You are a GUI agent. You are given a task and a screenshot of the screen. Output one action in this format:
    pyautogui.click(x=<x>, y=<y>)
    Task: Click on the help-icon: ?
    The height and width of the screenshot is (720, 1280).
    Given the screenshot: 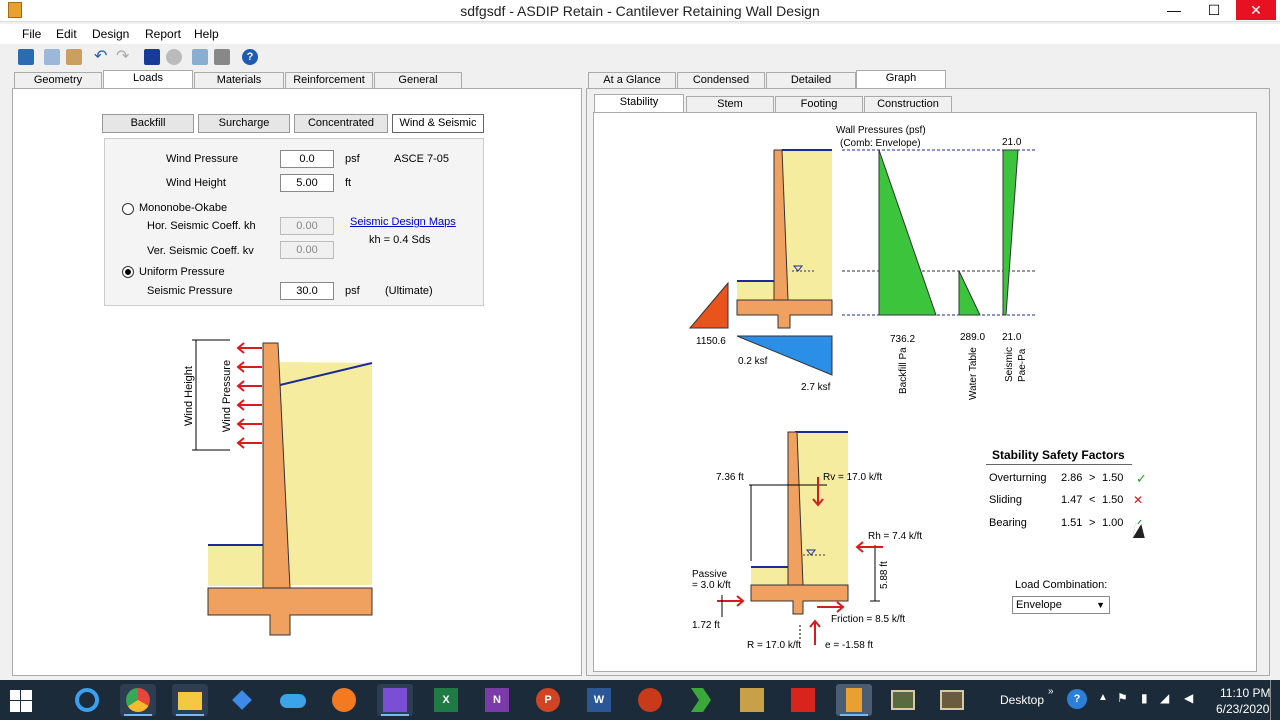 What is the action you would take?
    pyautogui.click(x=250, y=57)
    